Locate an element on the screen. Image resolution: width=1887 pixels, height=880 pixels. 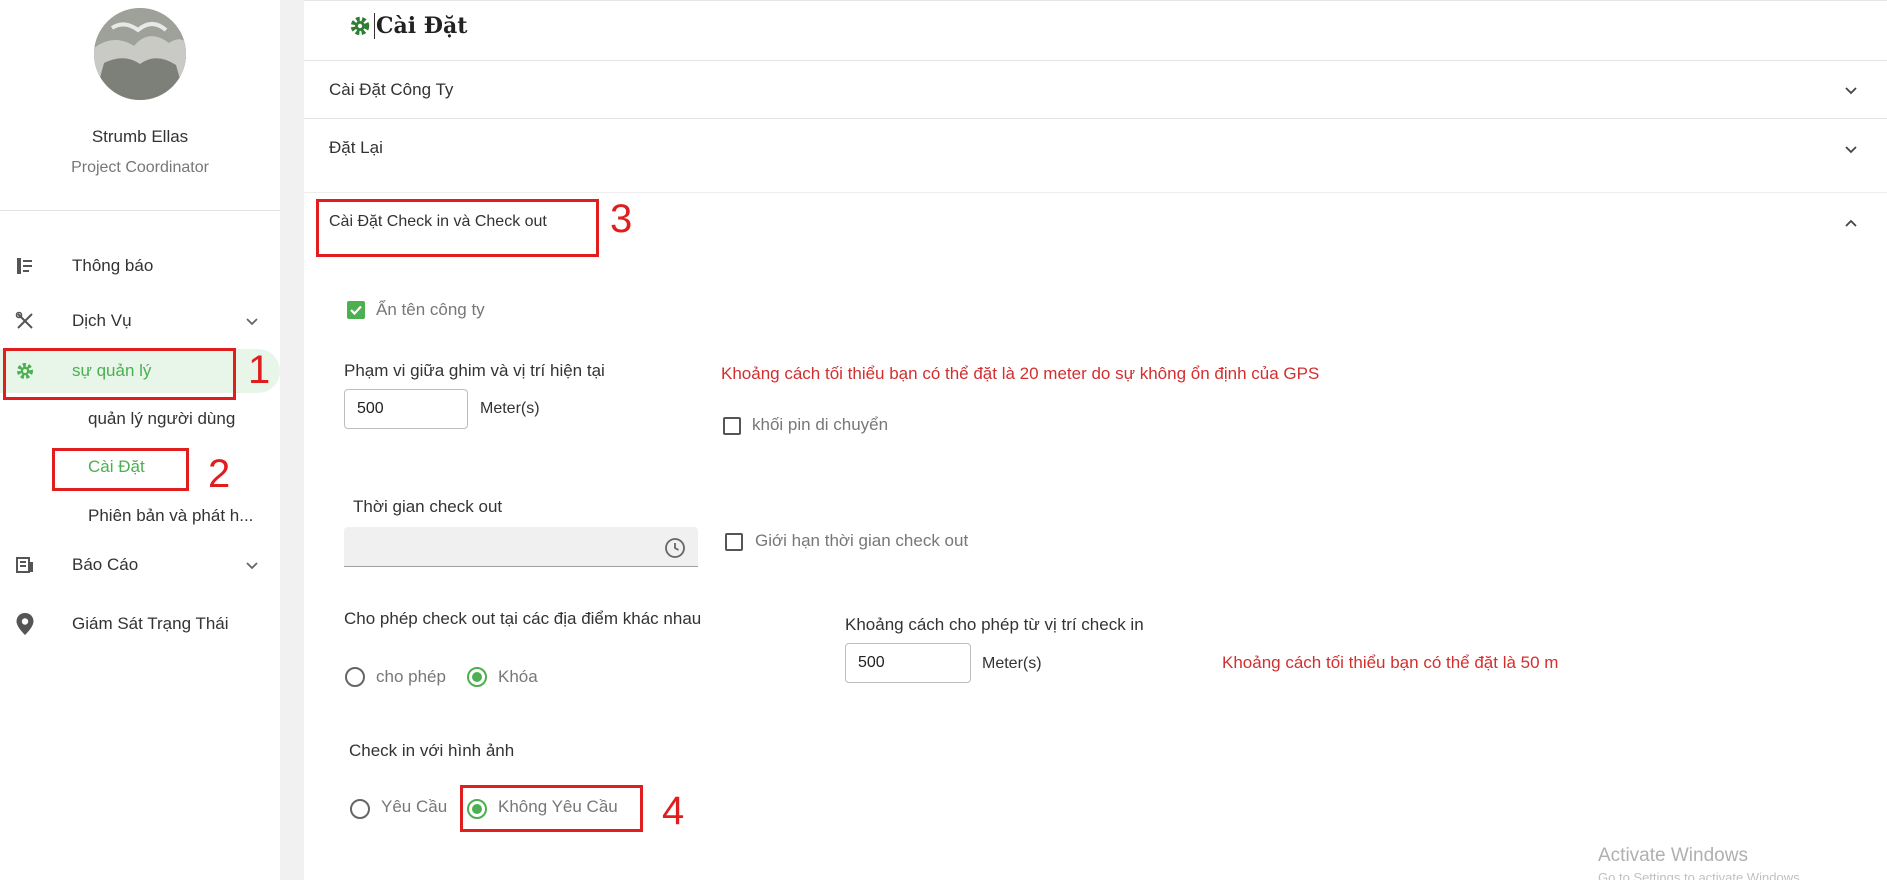
sidebar-item-status-monitor: Giám Sát Trạng Thái is located at coordinates (140, 624).